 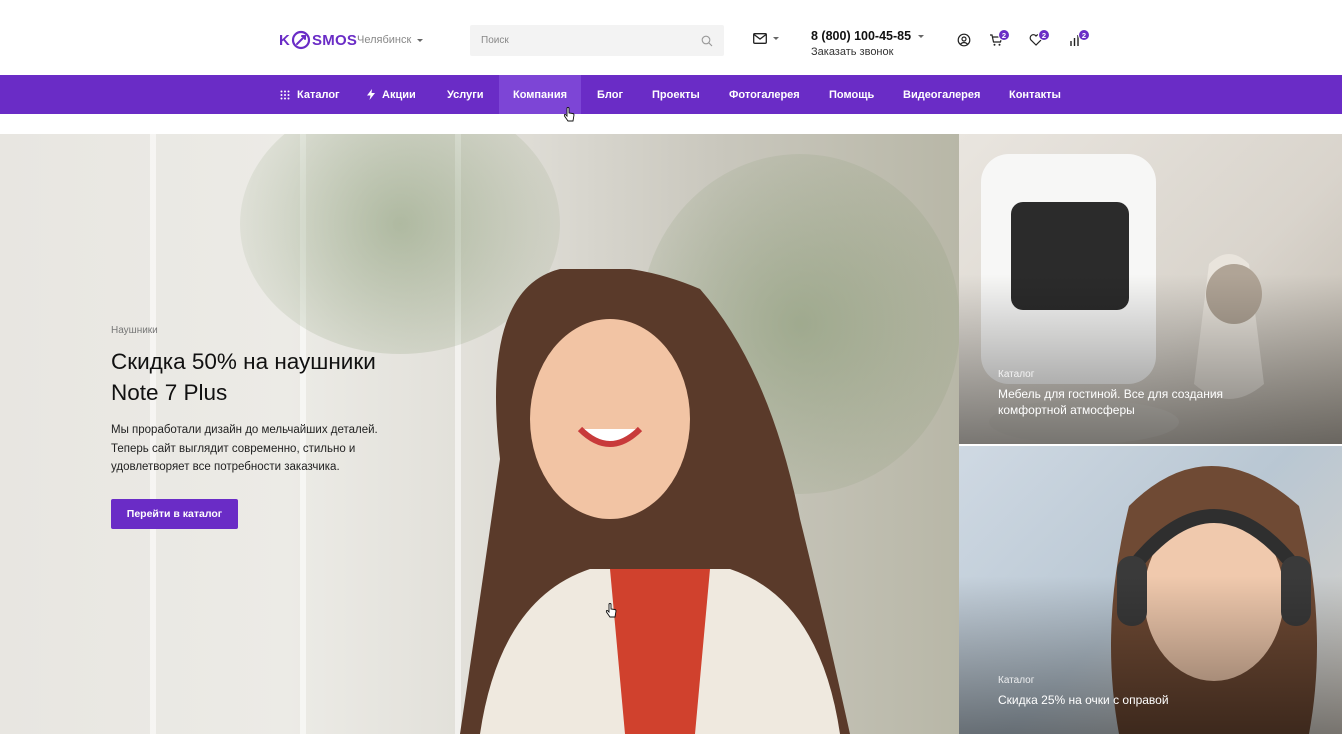 I want to click on logo-text-pre: K, so click(x=285, y=40).